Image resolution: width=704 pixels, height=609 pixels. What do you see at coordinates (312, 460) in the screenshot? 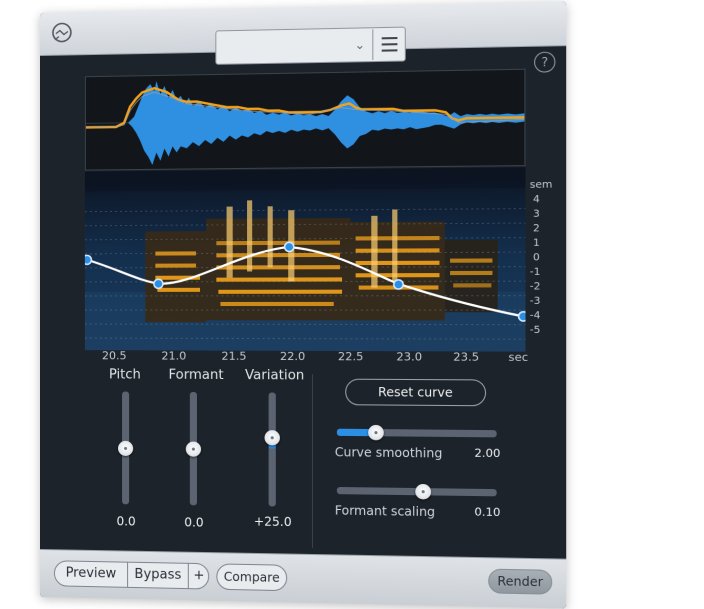
I see `panel-divider` at bounding box center [312, 460].